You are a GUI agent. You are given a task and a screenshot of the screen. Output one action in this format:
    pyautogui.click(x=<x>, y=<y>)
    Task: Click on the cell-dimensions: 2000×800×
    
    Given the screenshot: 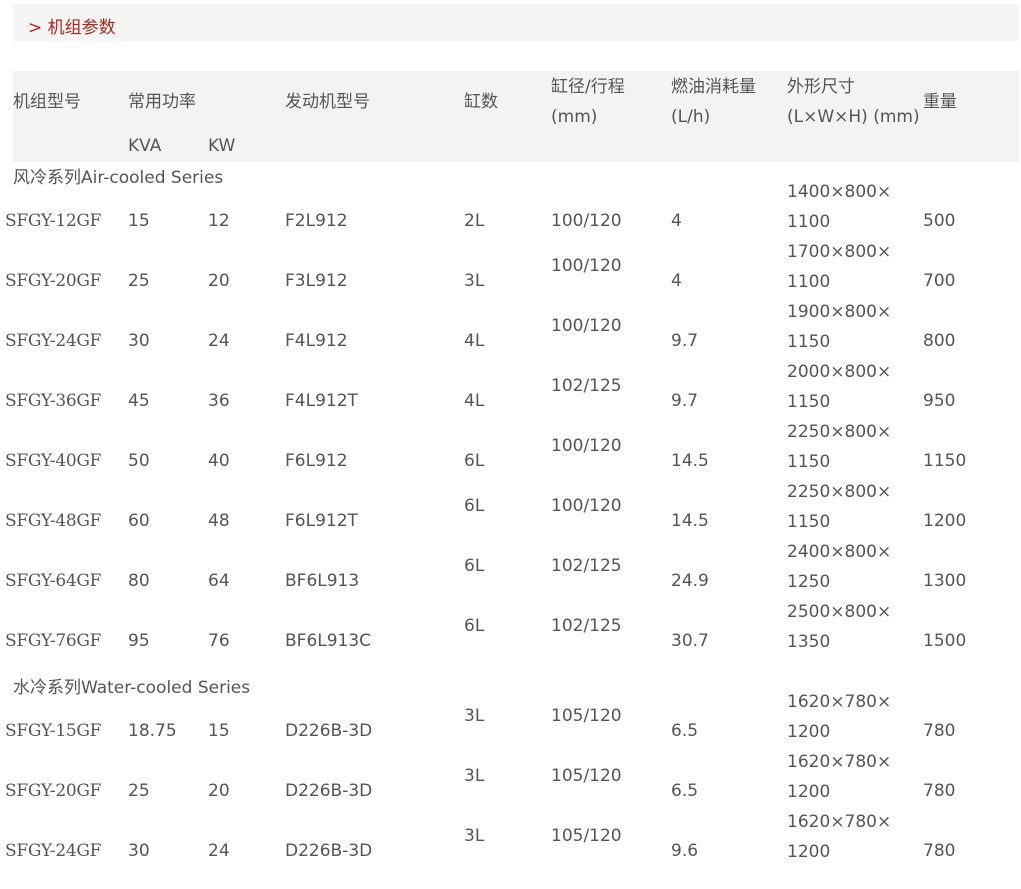 What is the action you would take?
    pyautogui.click(x=839, y=372)
    